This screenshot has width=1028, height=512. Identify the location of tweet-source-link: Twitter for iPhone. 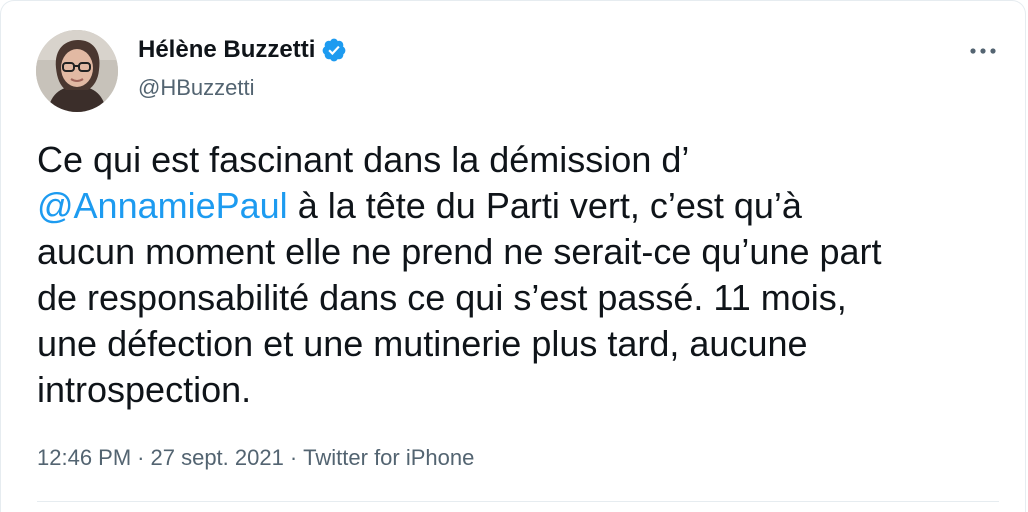
(388, 457).